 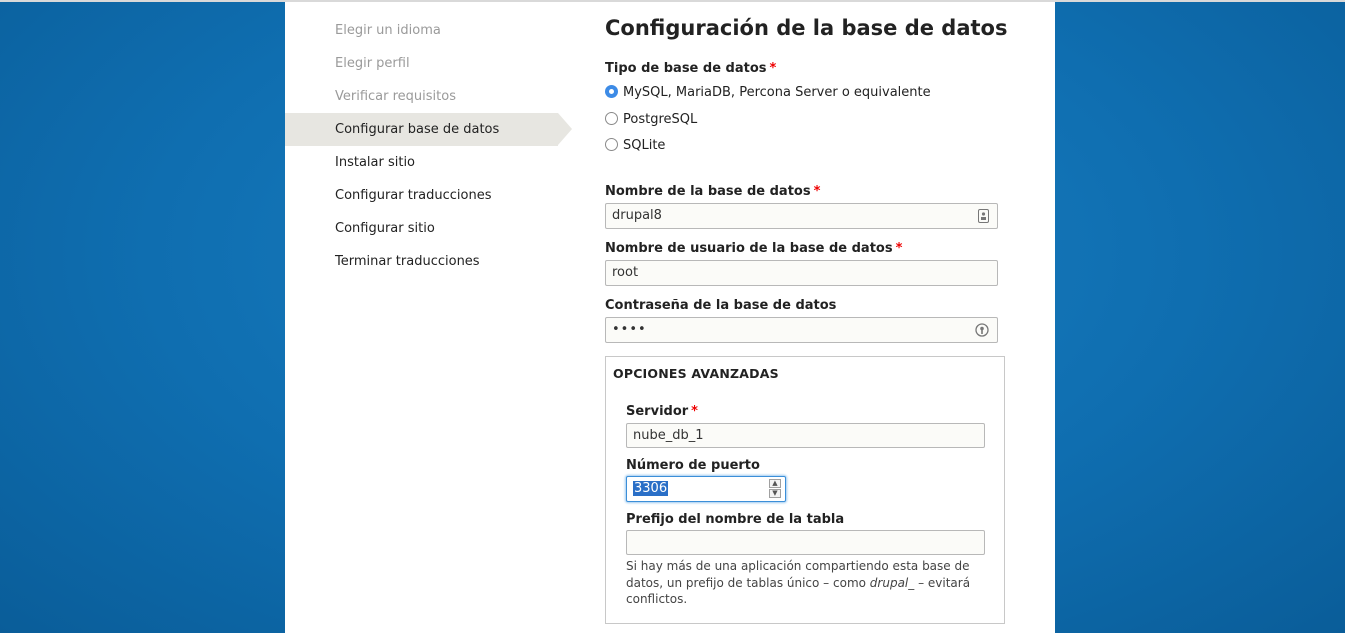 What do you see at coordinates (693, 465) in the screenshot?
I see `port-label: Número de puerto` at bounding box center [693, 465].